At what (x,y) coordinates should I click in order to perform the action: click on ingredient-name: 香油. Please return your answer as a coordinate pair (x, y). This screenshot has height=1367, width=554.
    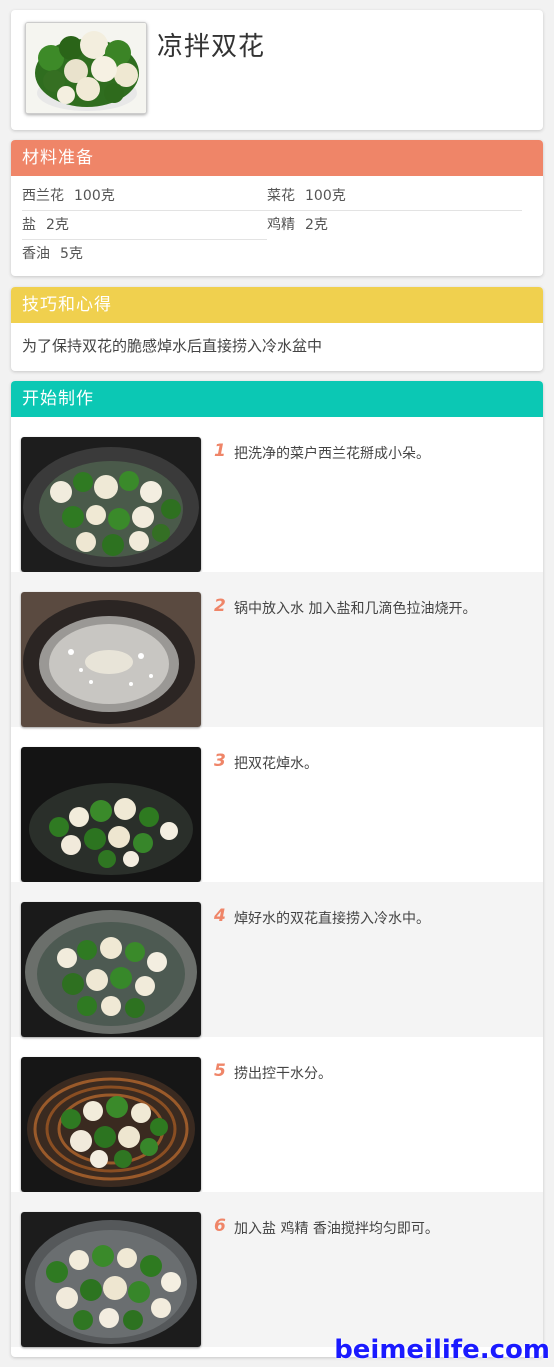
    Looking at the image, I should click on (36, 254).